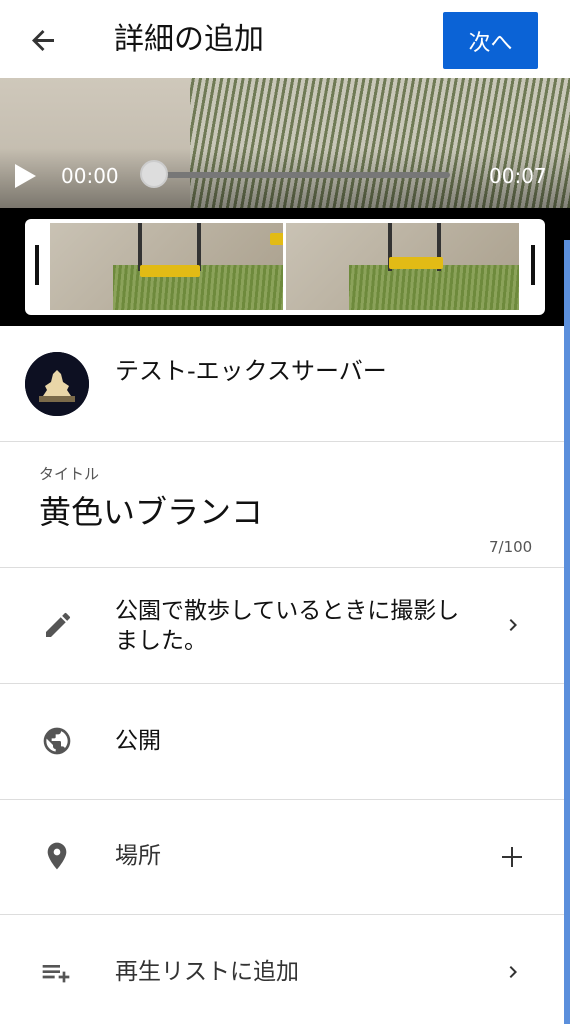 Image resolution: width=570 pixels, height=1024 pixels. What do you see at coordinates (282, 857) in the screenshot?
I see `location-row` at bounding box center [282, 857].